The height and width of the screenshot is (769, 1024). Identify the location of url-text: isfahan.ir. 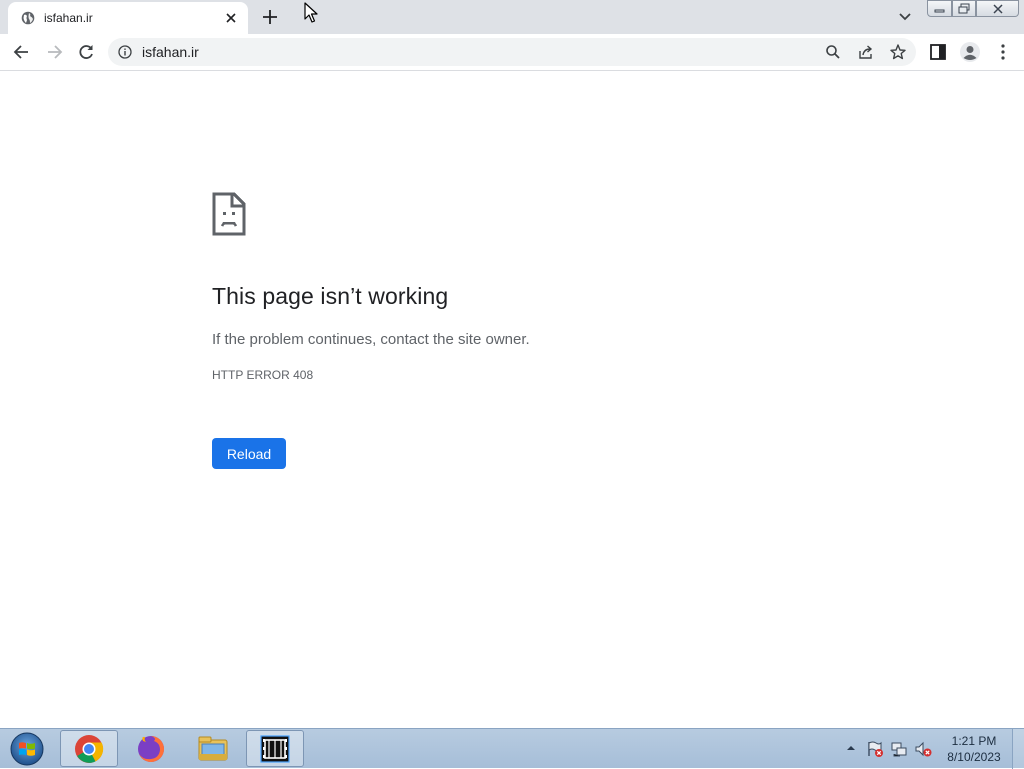
(170, 52).